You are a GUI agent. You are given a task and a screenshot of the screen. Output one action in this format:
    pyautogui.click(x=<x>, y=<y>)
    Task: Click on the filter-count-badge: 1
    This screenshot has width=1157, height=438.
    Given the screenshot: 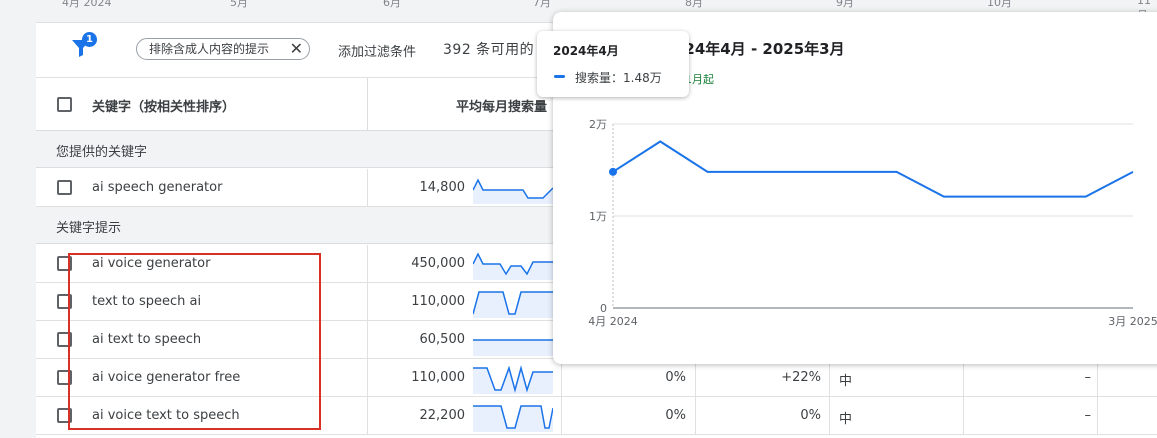 What is the action you would take?
    pyautogui.click(x=89, y=39)
    